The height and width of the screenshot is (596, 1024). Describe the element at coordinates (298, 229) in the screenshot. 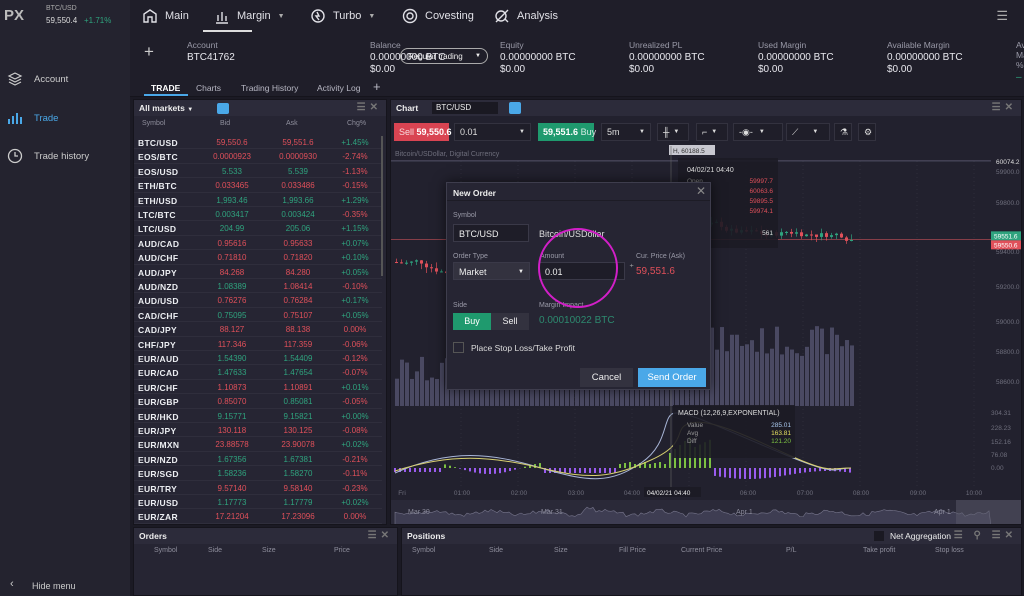

I see `ask-price: 205.06` at that location.